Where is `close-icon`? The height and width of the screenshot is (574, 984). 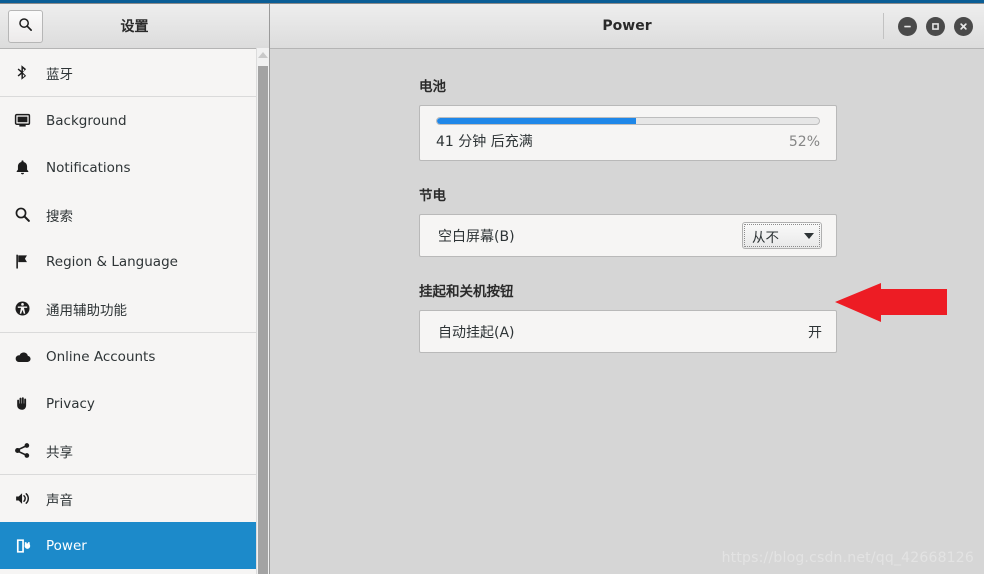 close-icon is located at coordinates (963, 26).